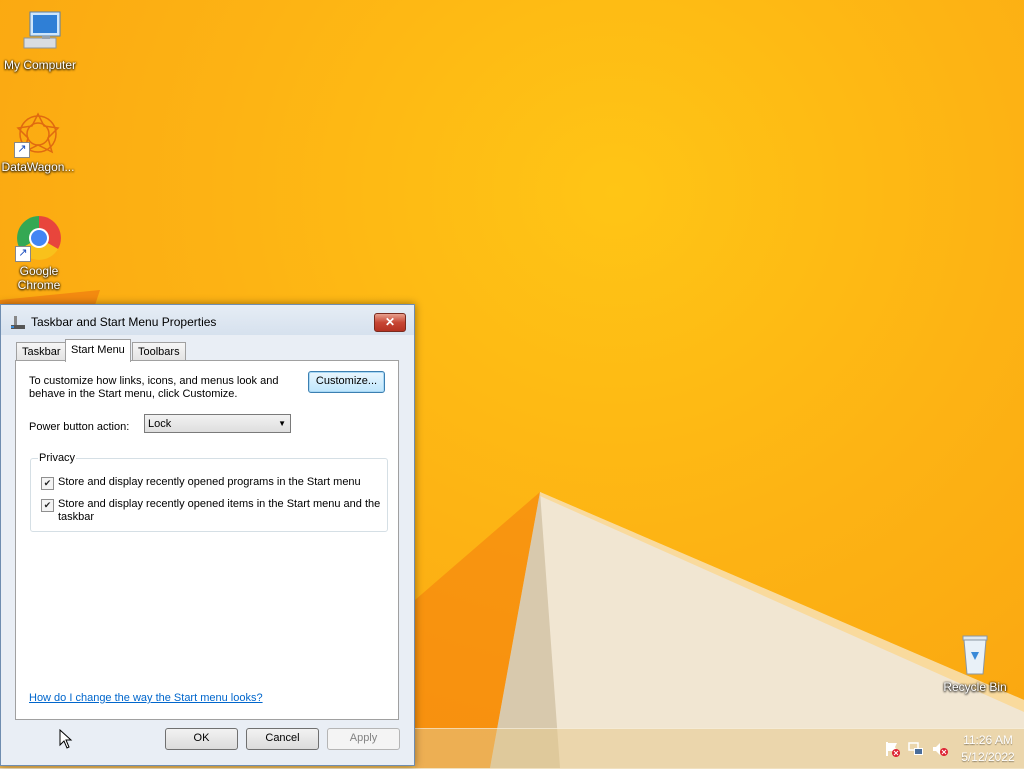  I want to click on volume-muted-icon, so click(940, 749).